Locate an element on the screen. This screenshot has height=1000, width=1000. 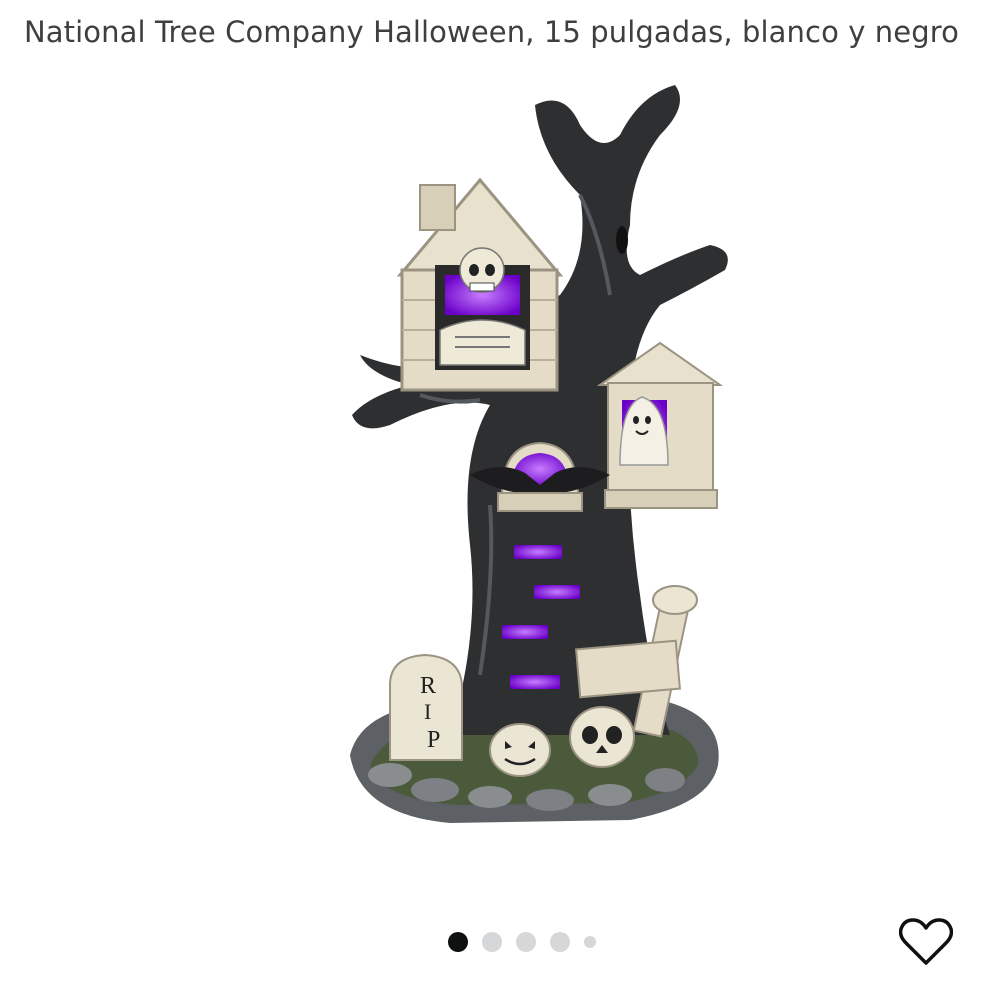
pumpkin is located at coordinates (520, 750).